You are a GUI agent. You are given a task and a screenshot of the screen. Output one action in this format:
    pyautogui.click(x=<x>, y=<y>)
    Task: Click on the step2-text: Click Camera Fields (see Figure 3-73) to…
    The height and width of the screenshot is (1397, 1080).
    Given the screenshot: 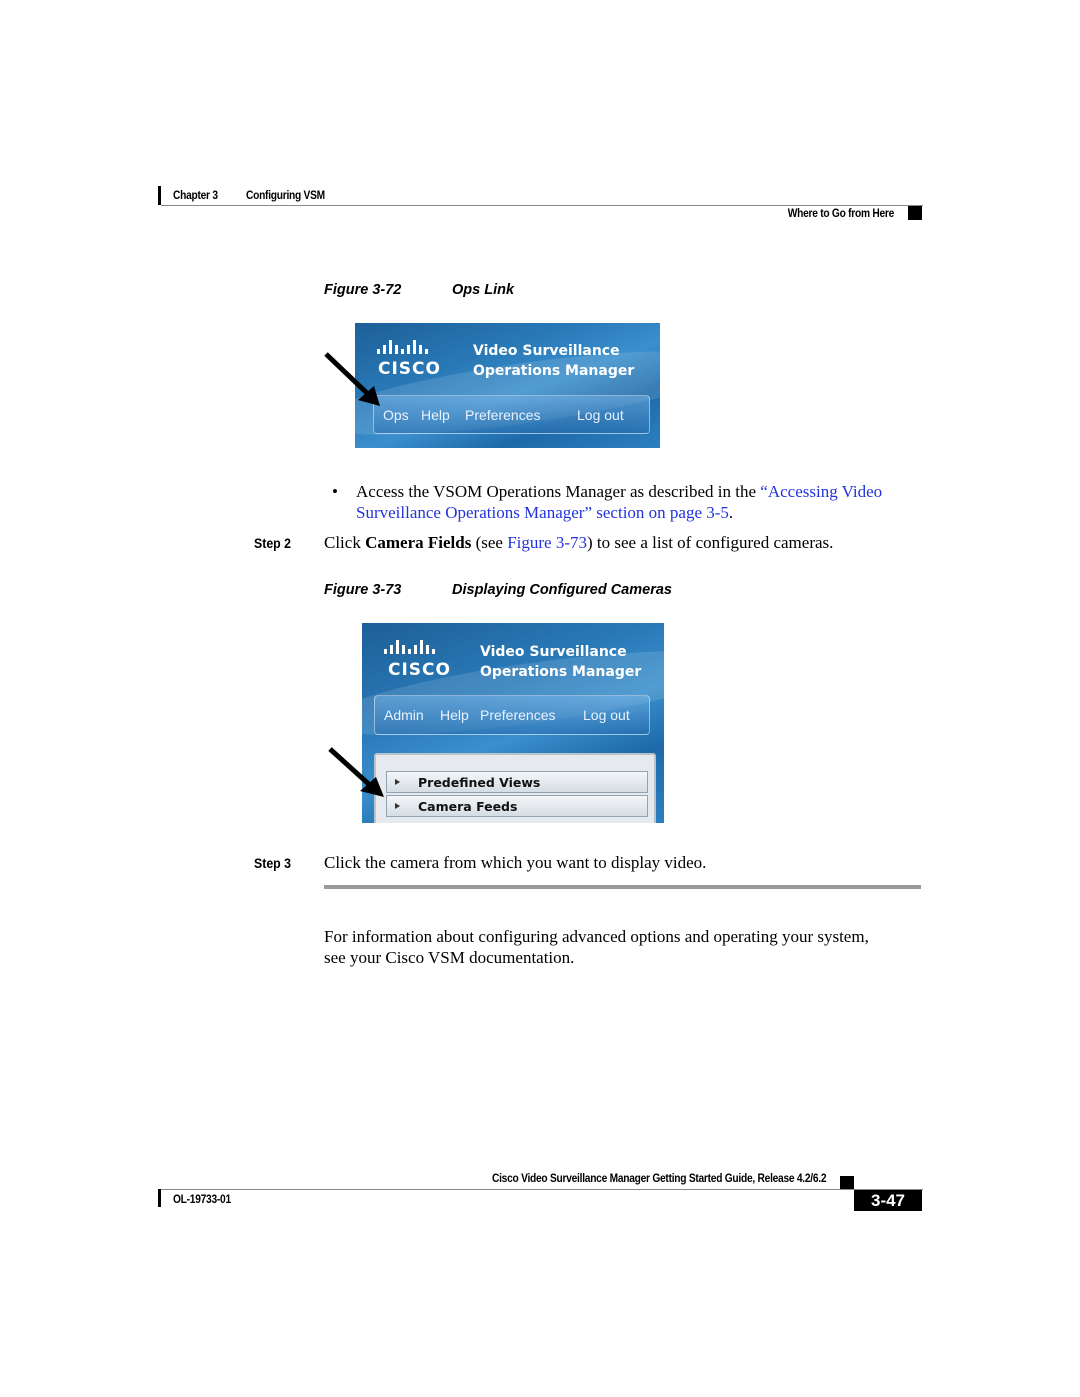 What is the action you would take?
    pyautogui.click(x=578, y=542)
    